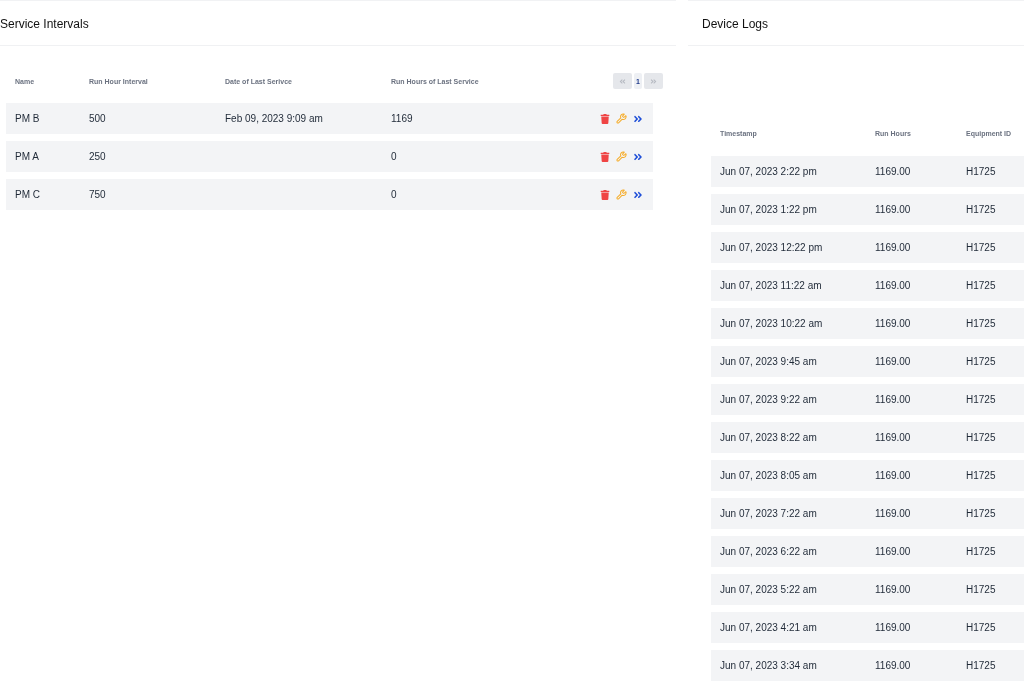  Describe the element at coordinates (771, 323) in the screenshot. I see `table-cell: Jun 07, 2023 10:22 am` at that location.